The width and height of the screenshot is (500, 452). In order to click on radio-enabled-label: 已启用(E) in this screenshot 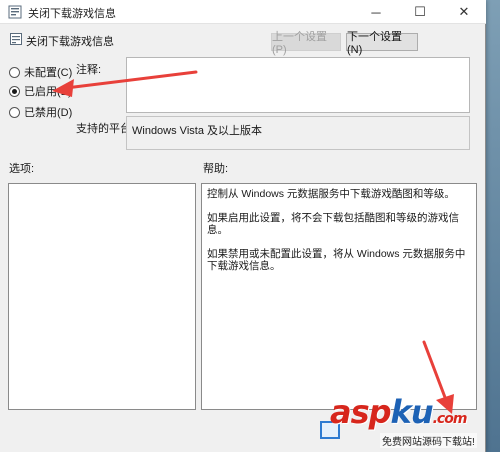, I will do `click(48, 92)`.